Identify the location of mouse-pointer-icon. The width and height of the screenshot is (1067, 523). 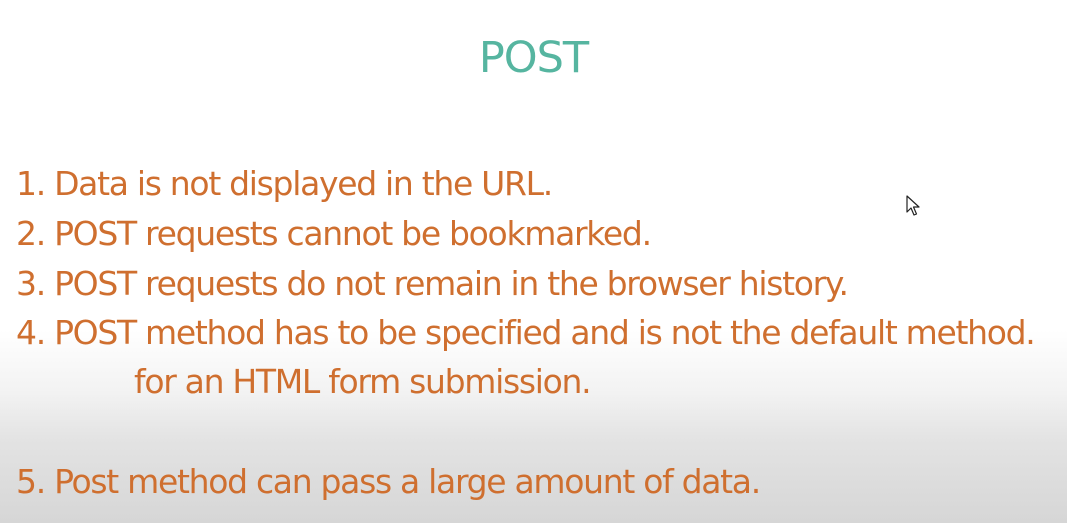
(913, 205).